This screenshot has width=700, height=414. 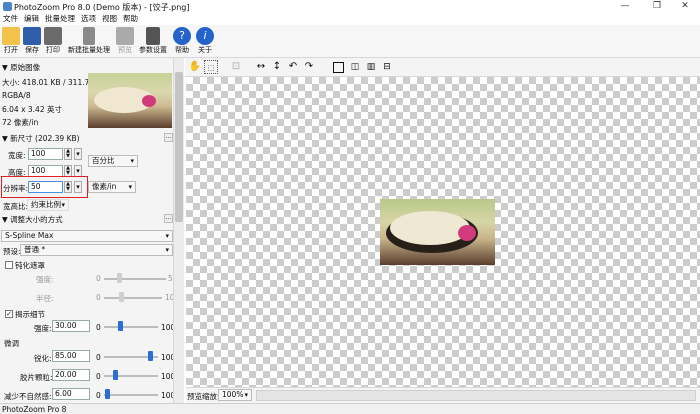 What do you see at coordinates (16, 95) in the screenshot?
I see `original-mode: RGBA/8` at bounding box center [16, 95].